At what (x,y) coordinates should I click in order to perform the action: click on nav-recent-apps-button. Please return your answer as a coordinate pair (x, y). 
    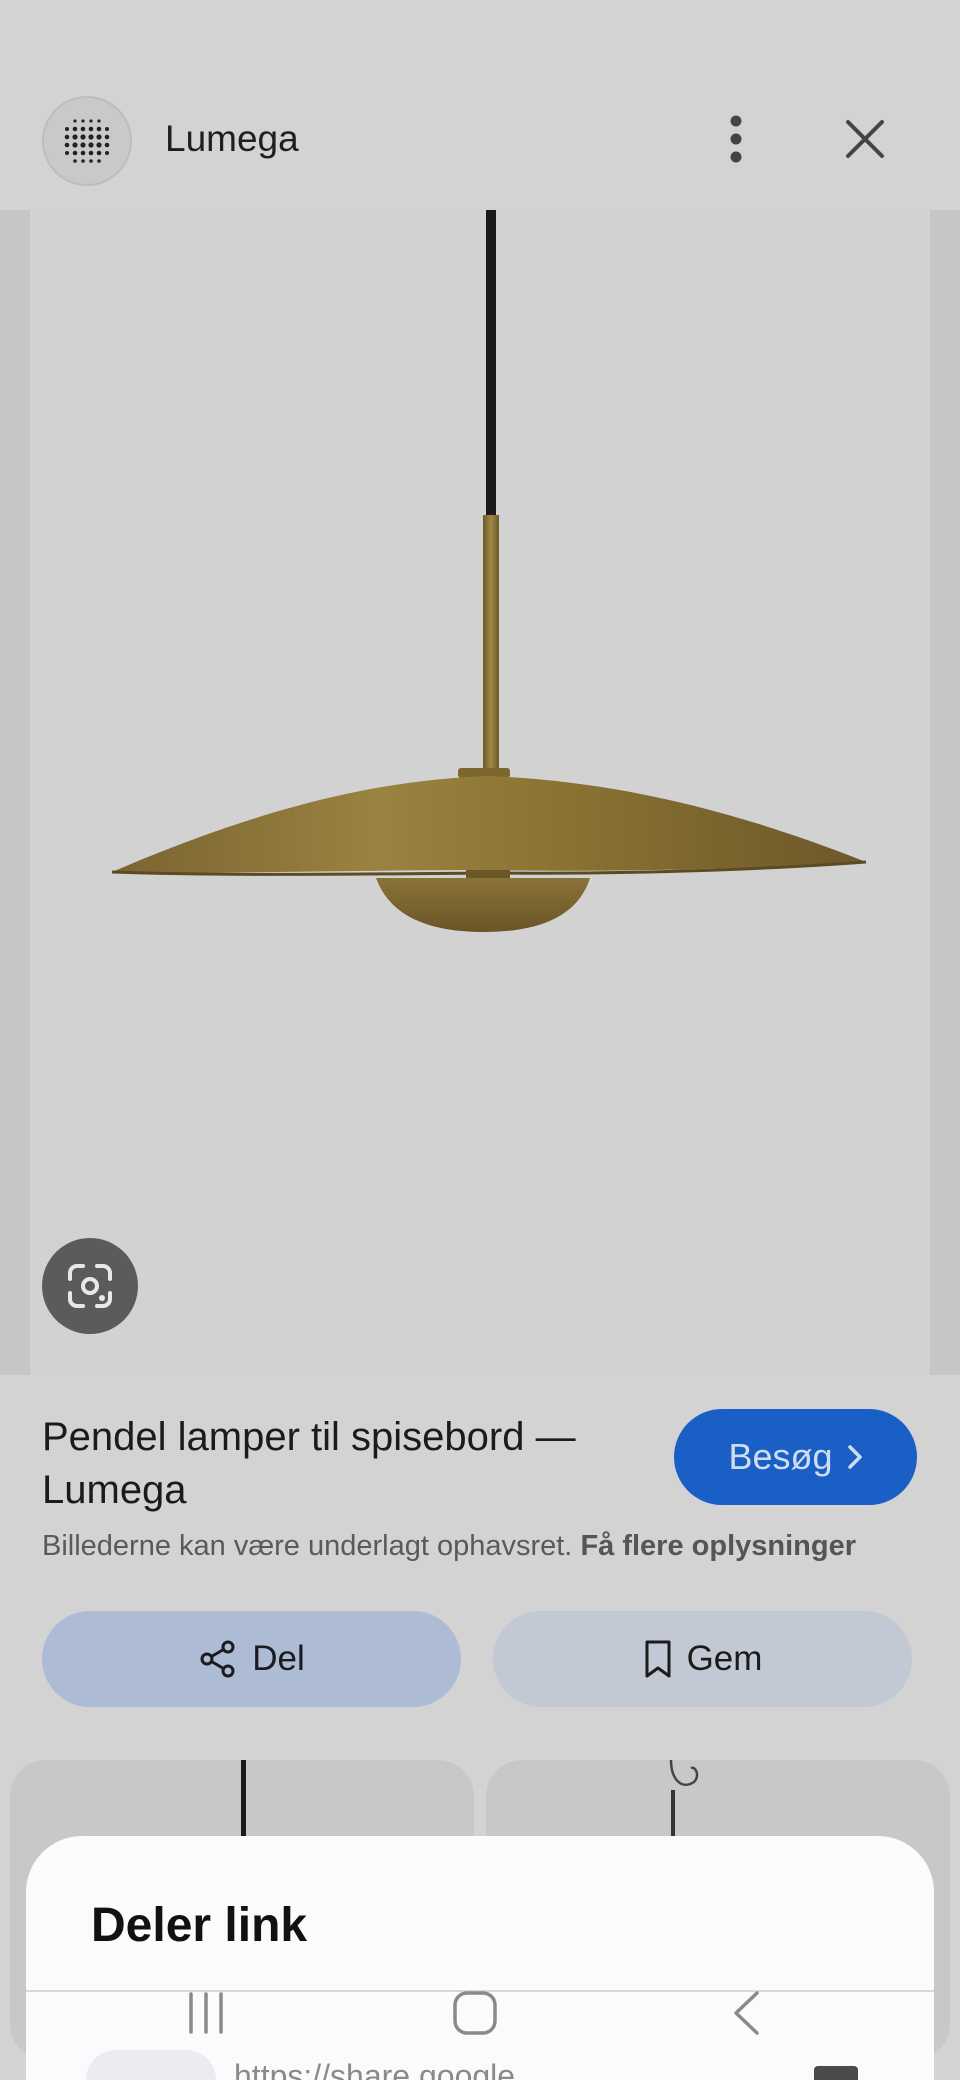
    Looking at the image, I should click on (206, 2013).